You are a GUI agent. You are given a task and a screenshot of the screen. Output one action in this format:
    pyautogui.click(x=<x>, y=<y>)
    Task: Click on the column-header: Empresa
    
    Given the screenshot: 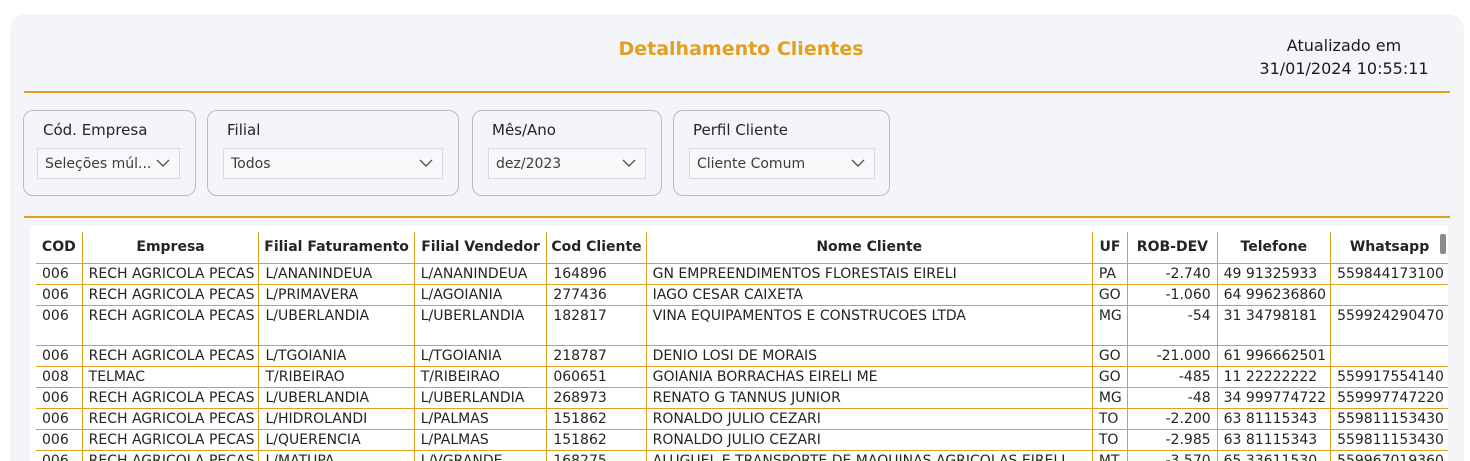 What is the action you would take?
    pyautogui.click(x=171, y=247)
    